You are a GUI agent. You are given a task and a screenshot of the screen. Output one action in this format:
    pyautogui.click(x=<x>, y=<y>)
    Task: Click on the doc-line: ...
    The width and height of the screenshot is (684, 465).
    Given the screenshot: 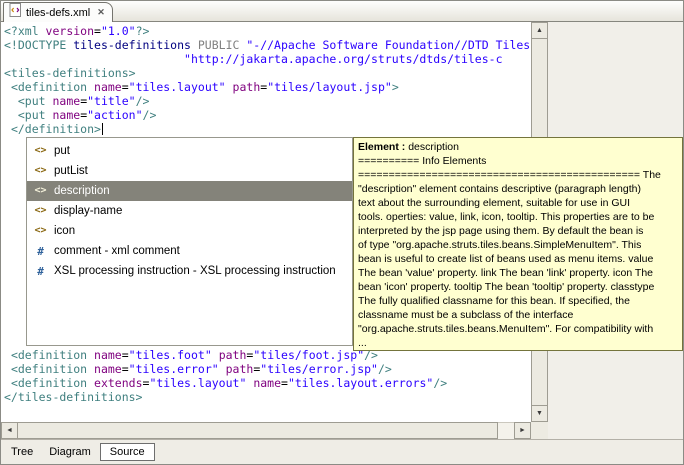 What is the action you would take?
    pyautogui.click(x=362, y=343)
    